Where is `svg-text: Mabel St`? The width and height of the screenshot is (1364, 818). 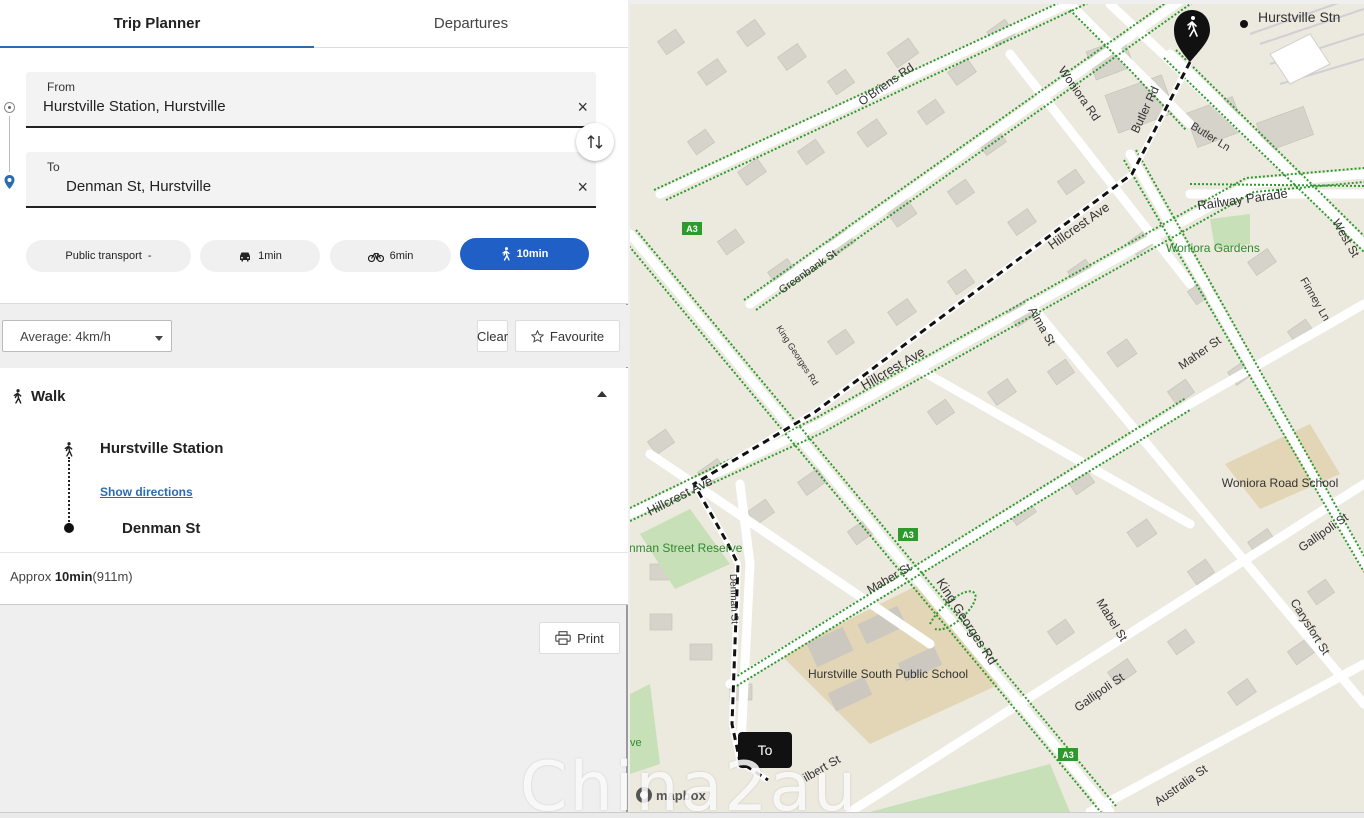
svg-text: Mabel St is located at coordinates (1111, 620).